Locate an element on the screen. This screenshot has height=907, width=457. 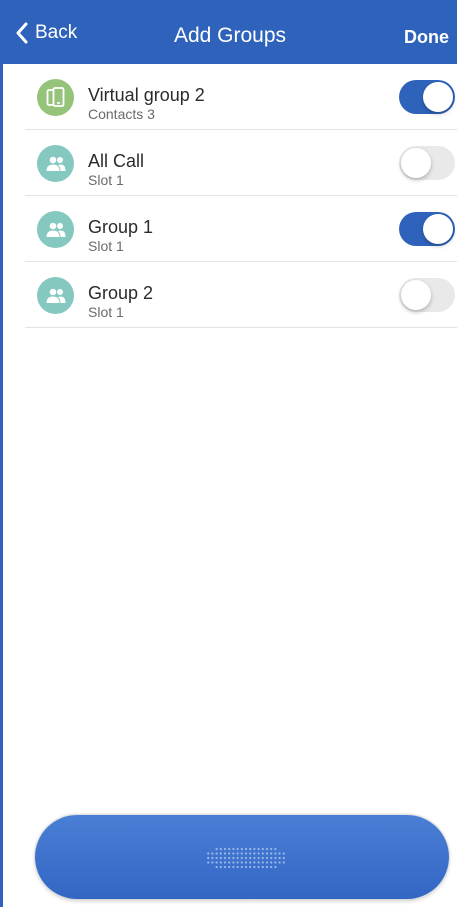
list-item: All Call Slot 1 is located at coordinates (241, 163).